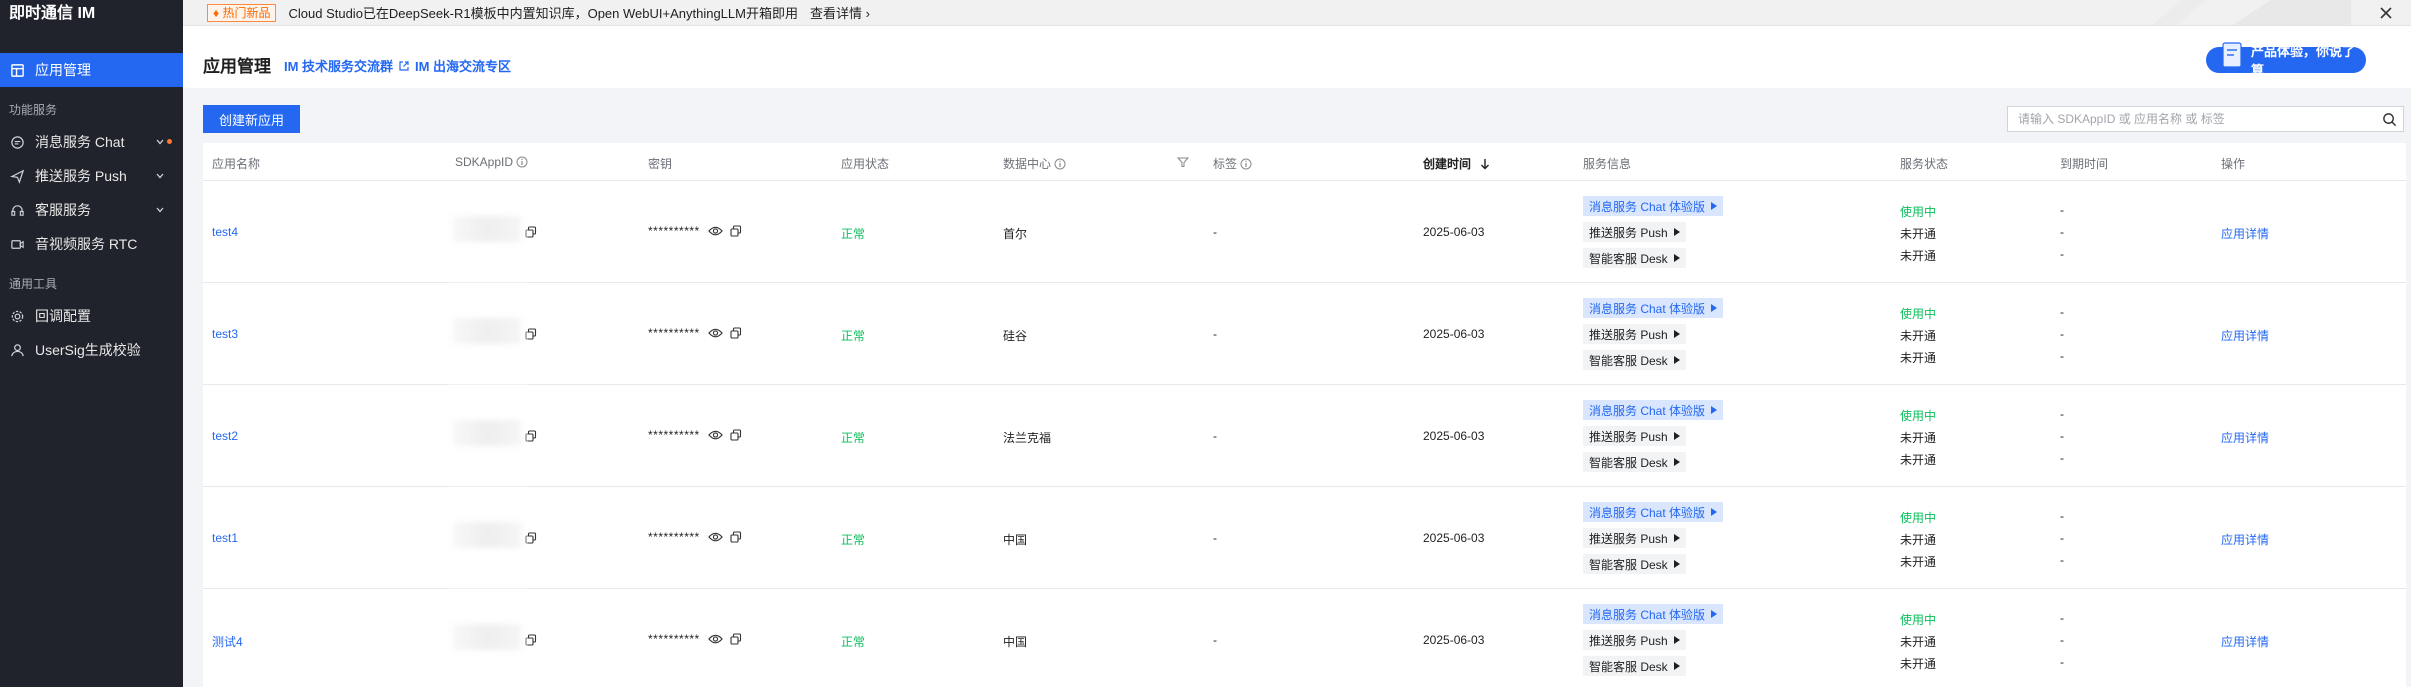  What do you see at coordinates (88, 350) in the screenshot?
I see `sidebar-item-label: UserSig生成校验` at bounding box center [88, 350].